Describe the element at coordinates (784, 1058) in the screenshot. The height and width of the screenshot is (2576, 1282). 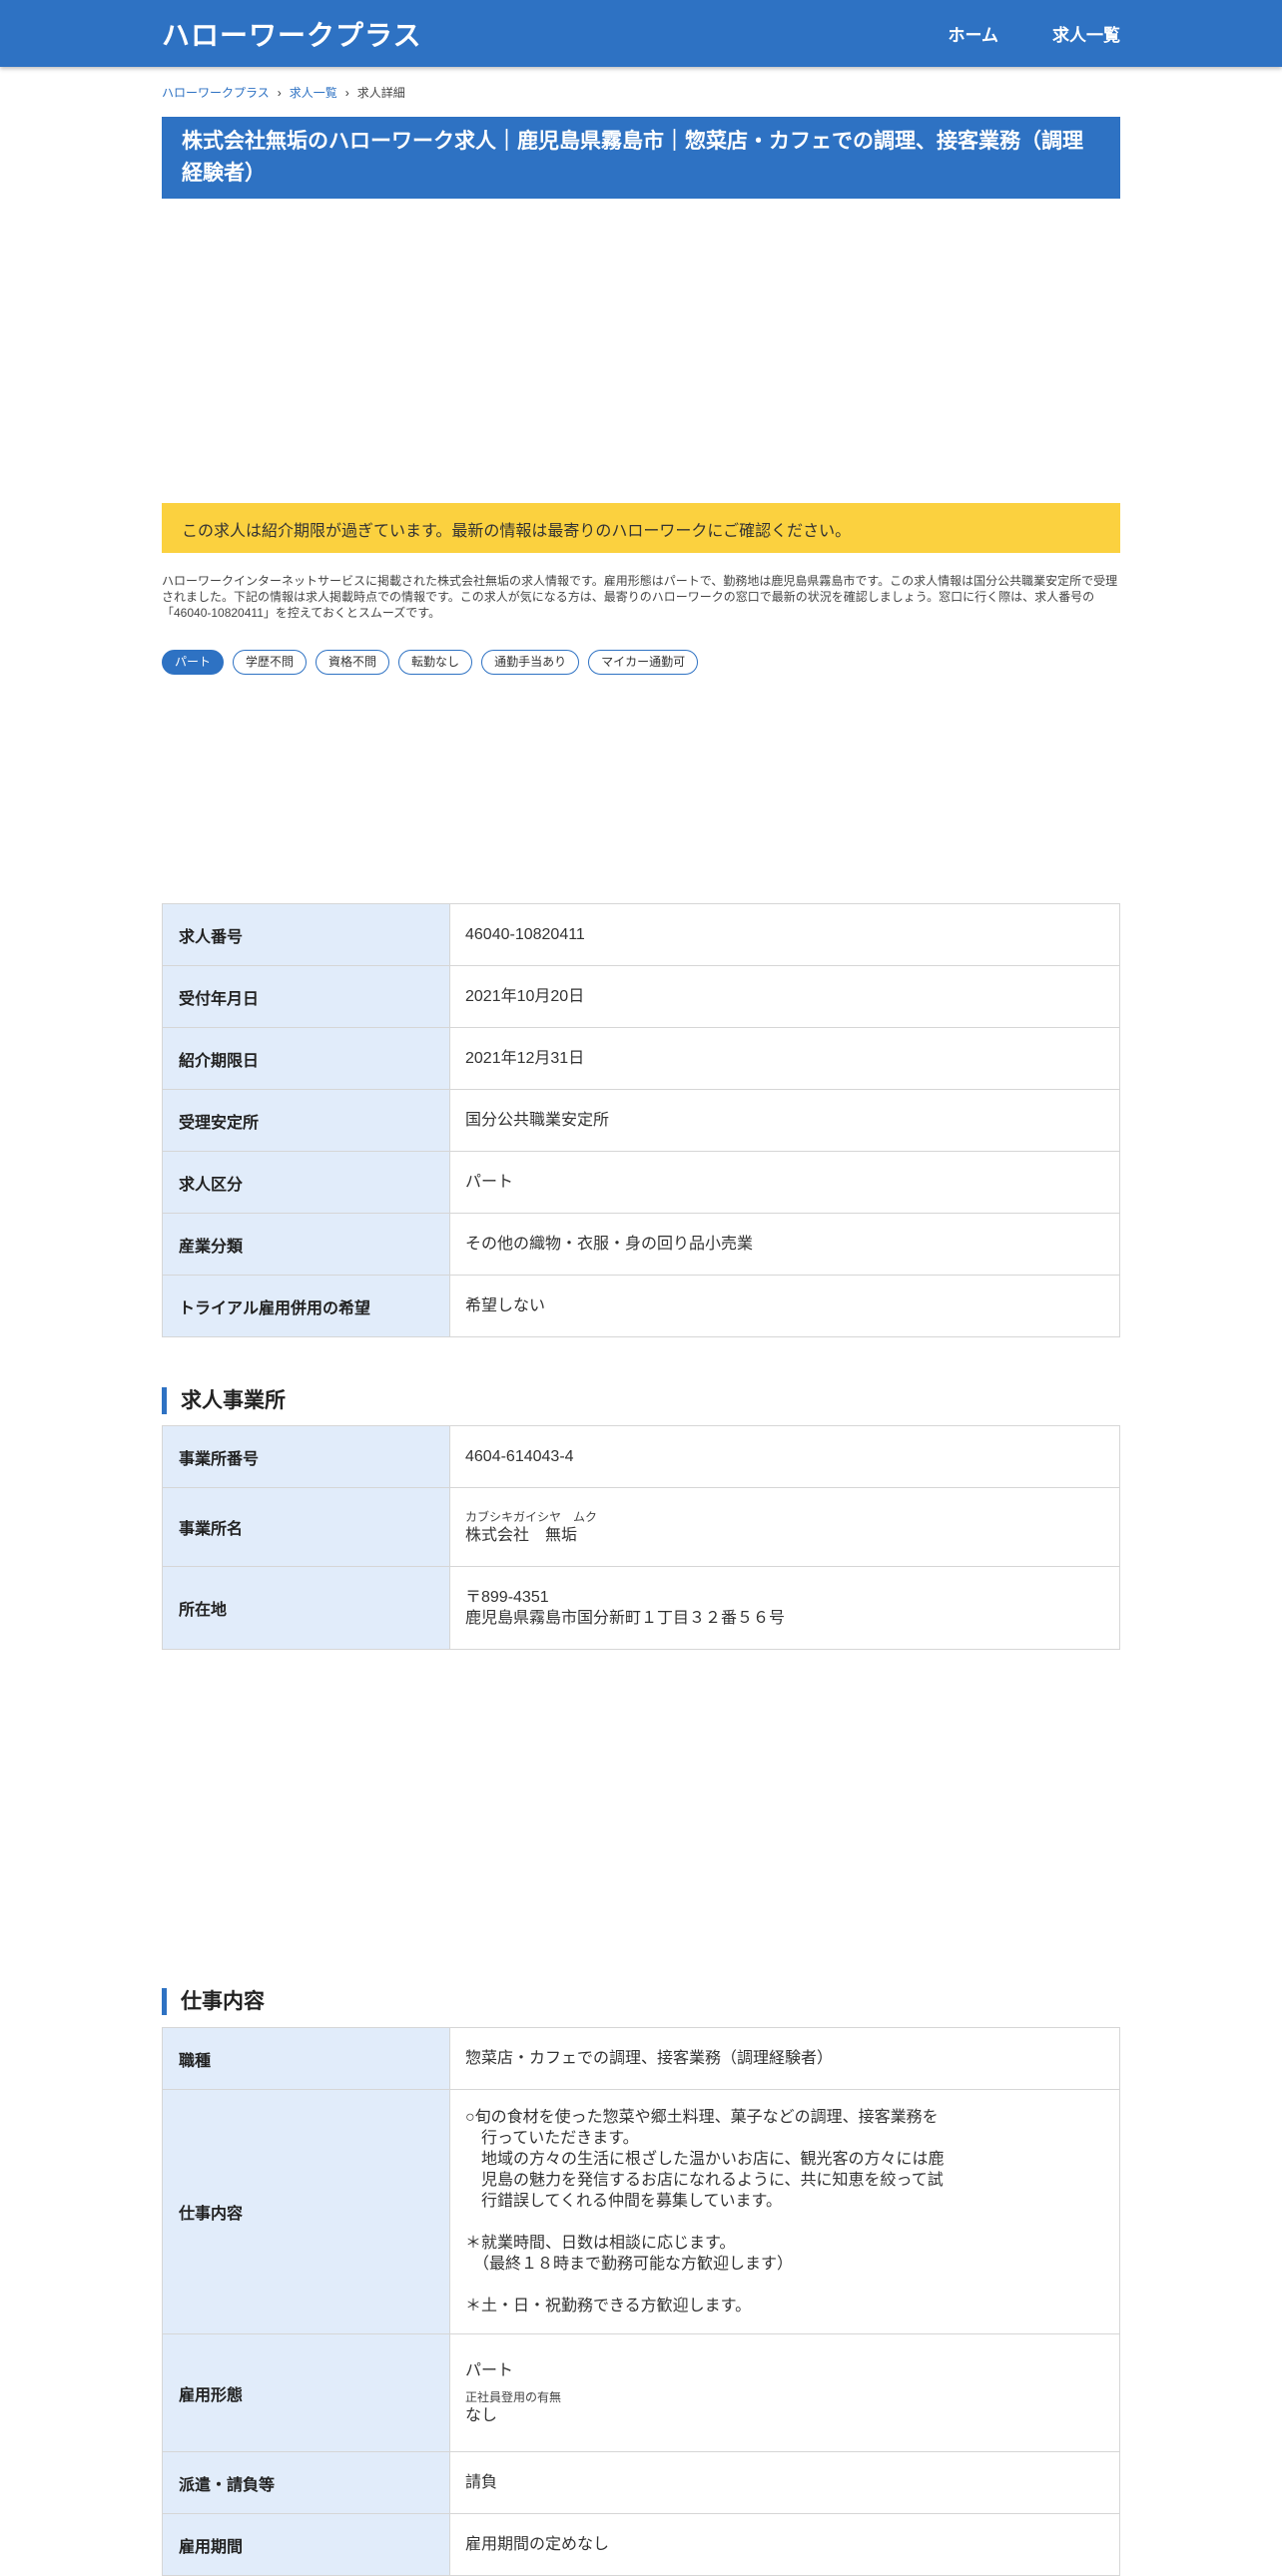
I see `row-value: 2021年12月31日` at that location.